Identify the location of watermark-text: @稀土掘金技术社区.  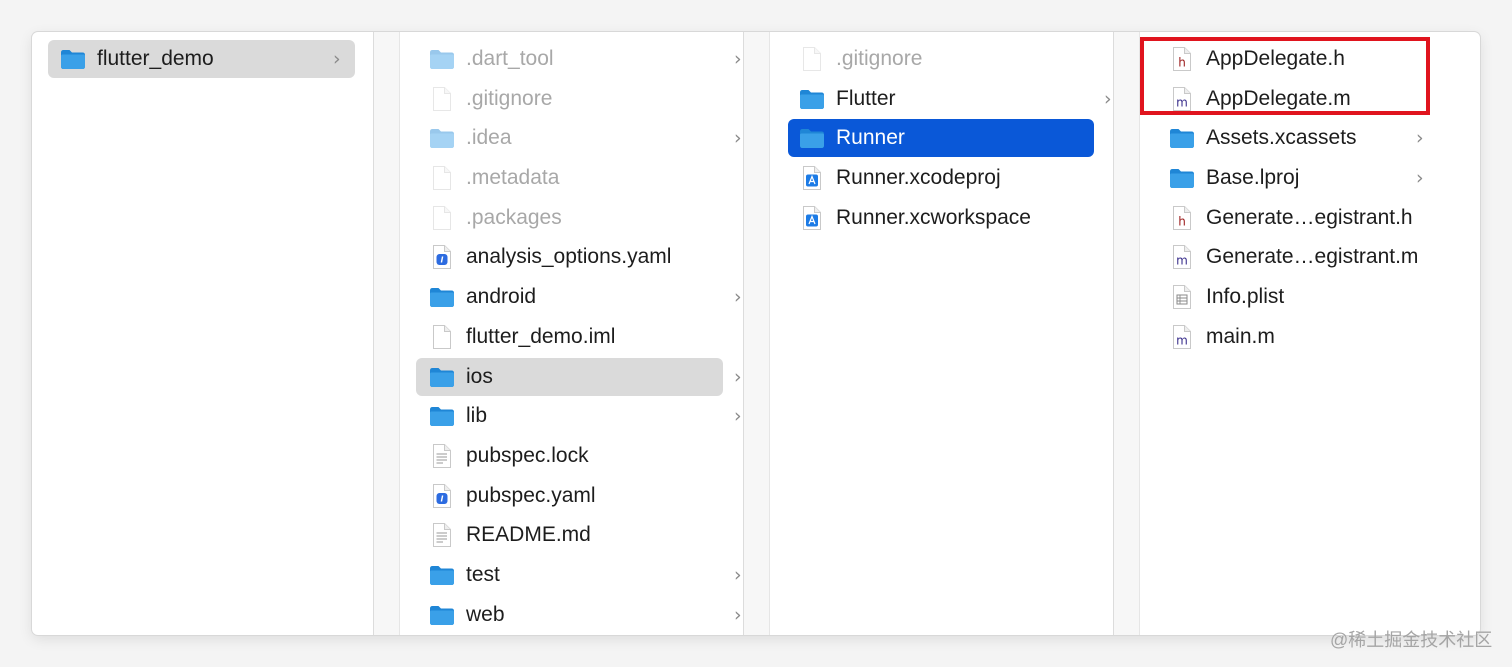
(1411, 640).